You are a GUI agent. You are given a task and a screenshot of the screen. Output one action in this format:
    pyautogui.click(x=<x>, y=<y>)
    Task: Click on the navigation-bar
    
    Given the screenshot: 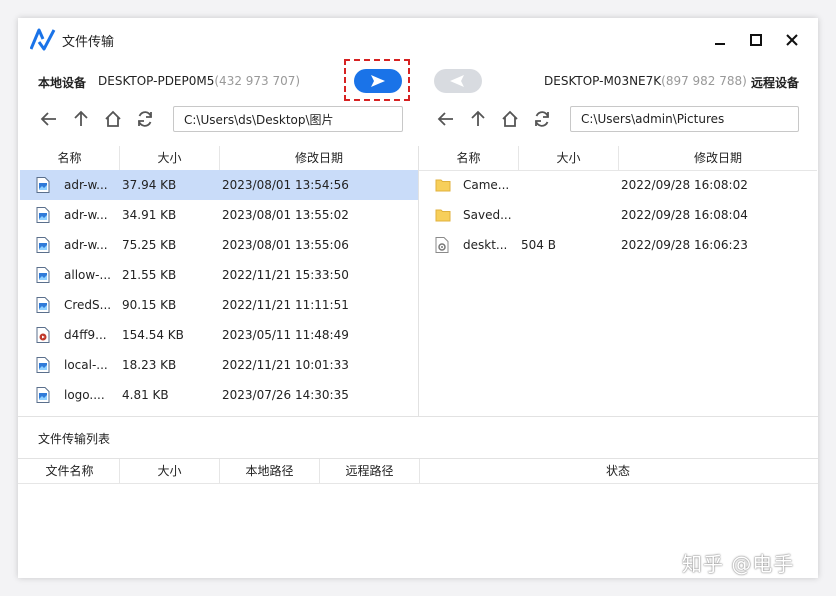 What is the action you would take?
    pyautogui.click(x=418, y=119)
    